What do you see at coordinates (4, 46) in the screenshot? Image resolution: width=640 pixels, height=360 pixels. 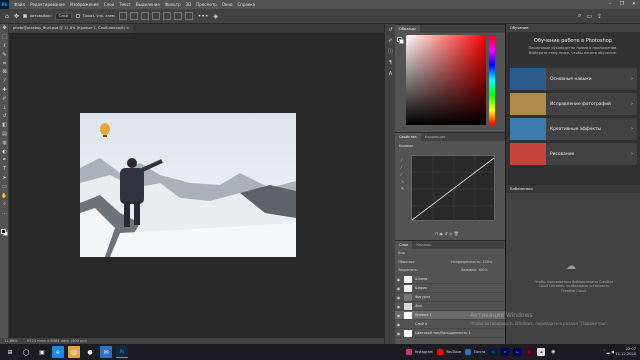 I see `lasso-tool-button: ℓ` at bounding box center [4, 46].